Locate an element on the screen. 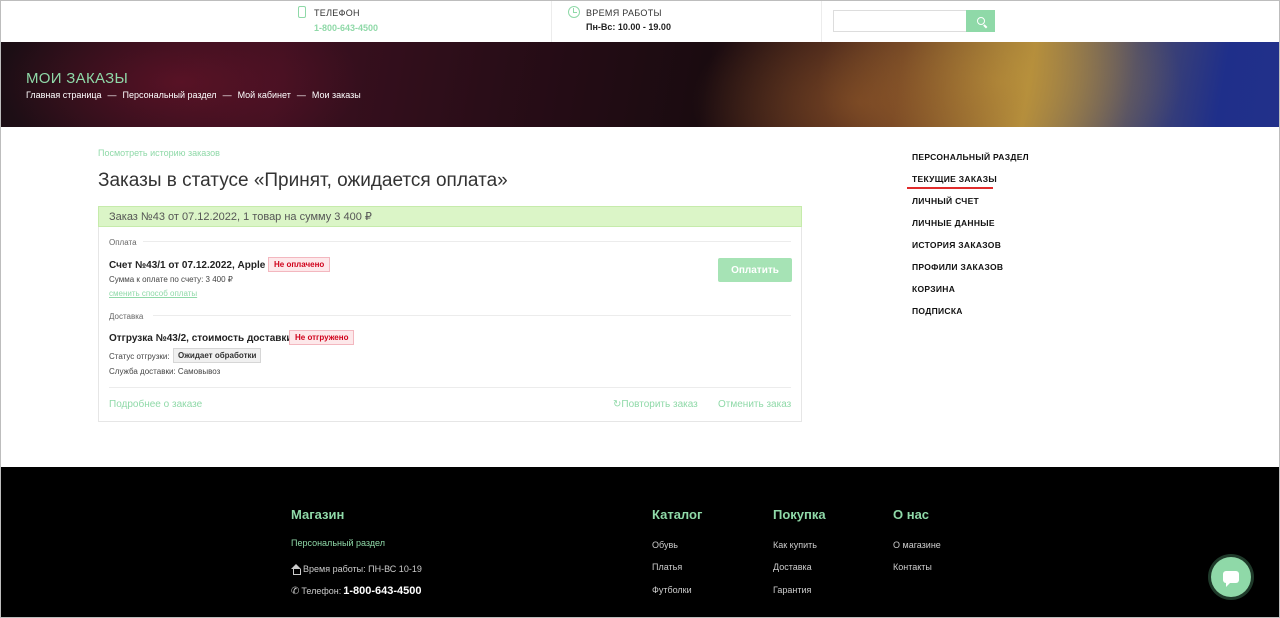 Image resolution: width=1280 pixels, height=618 pixels. shipment-title: Отгрузка №43/2, стоимость доставки 0 ₽ is located at coordinates (210, 338).